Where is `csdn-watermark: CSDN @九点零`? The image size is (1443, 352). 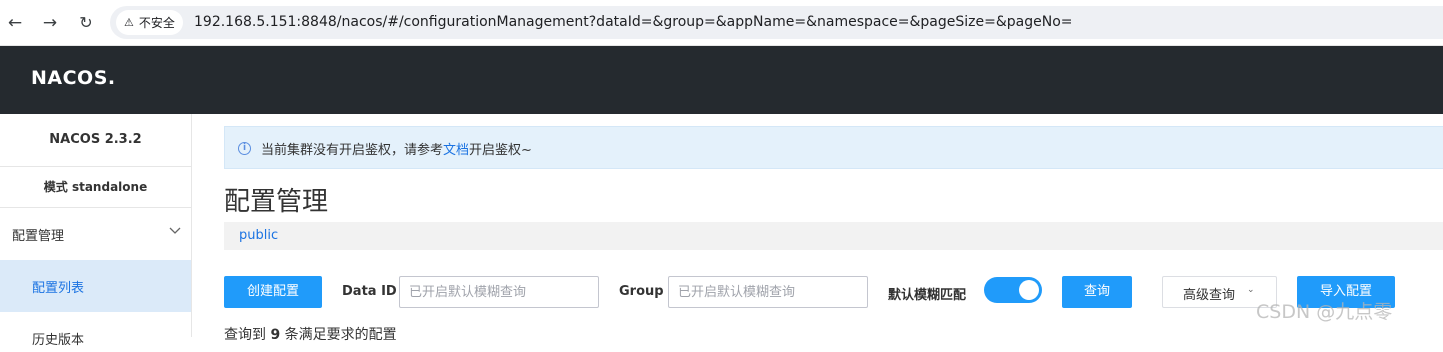 csdn-watermark: CSDN @九点零 is located at coordinates (1324, 312).